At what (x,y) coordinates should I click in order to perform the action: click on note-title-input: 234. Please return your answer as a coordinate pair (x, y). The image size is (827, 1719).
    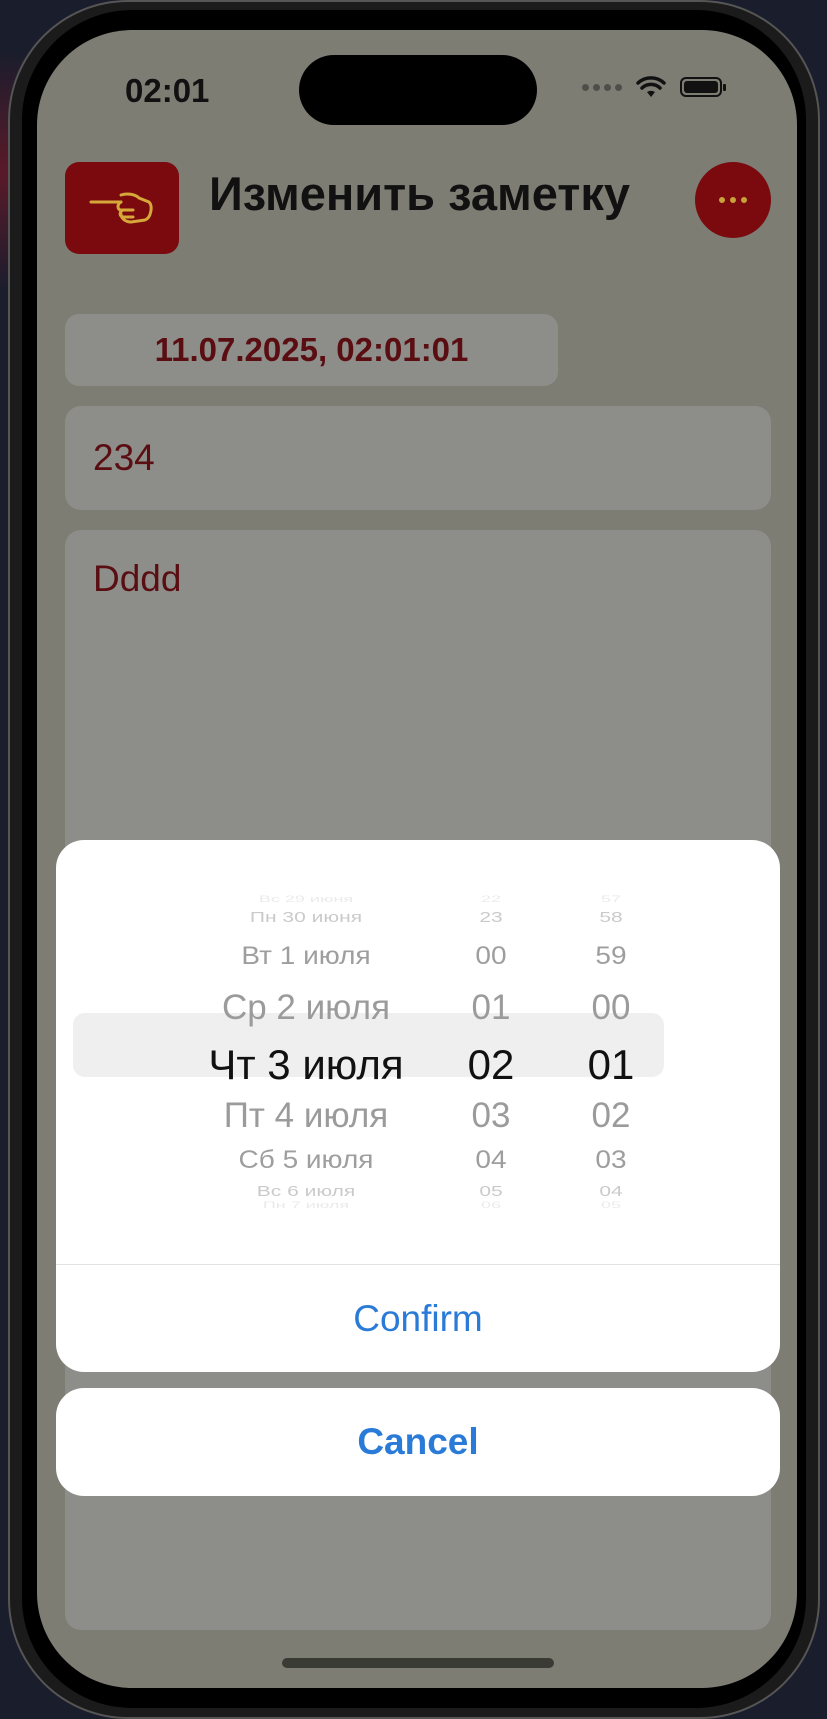
    Looking at the image, I should click on (418, 458).